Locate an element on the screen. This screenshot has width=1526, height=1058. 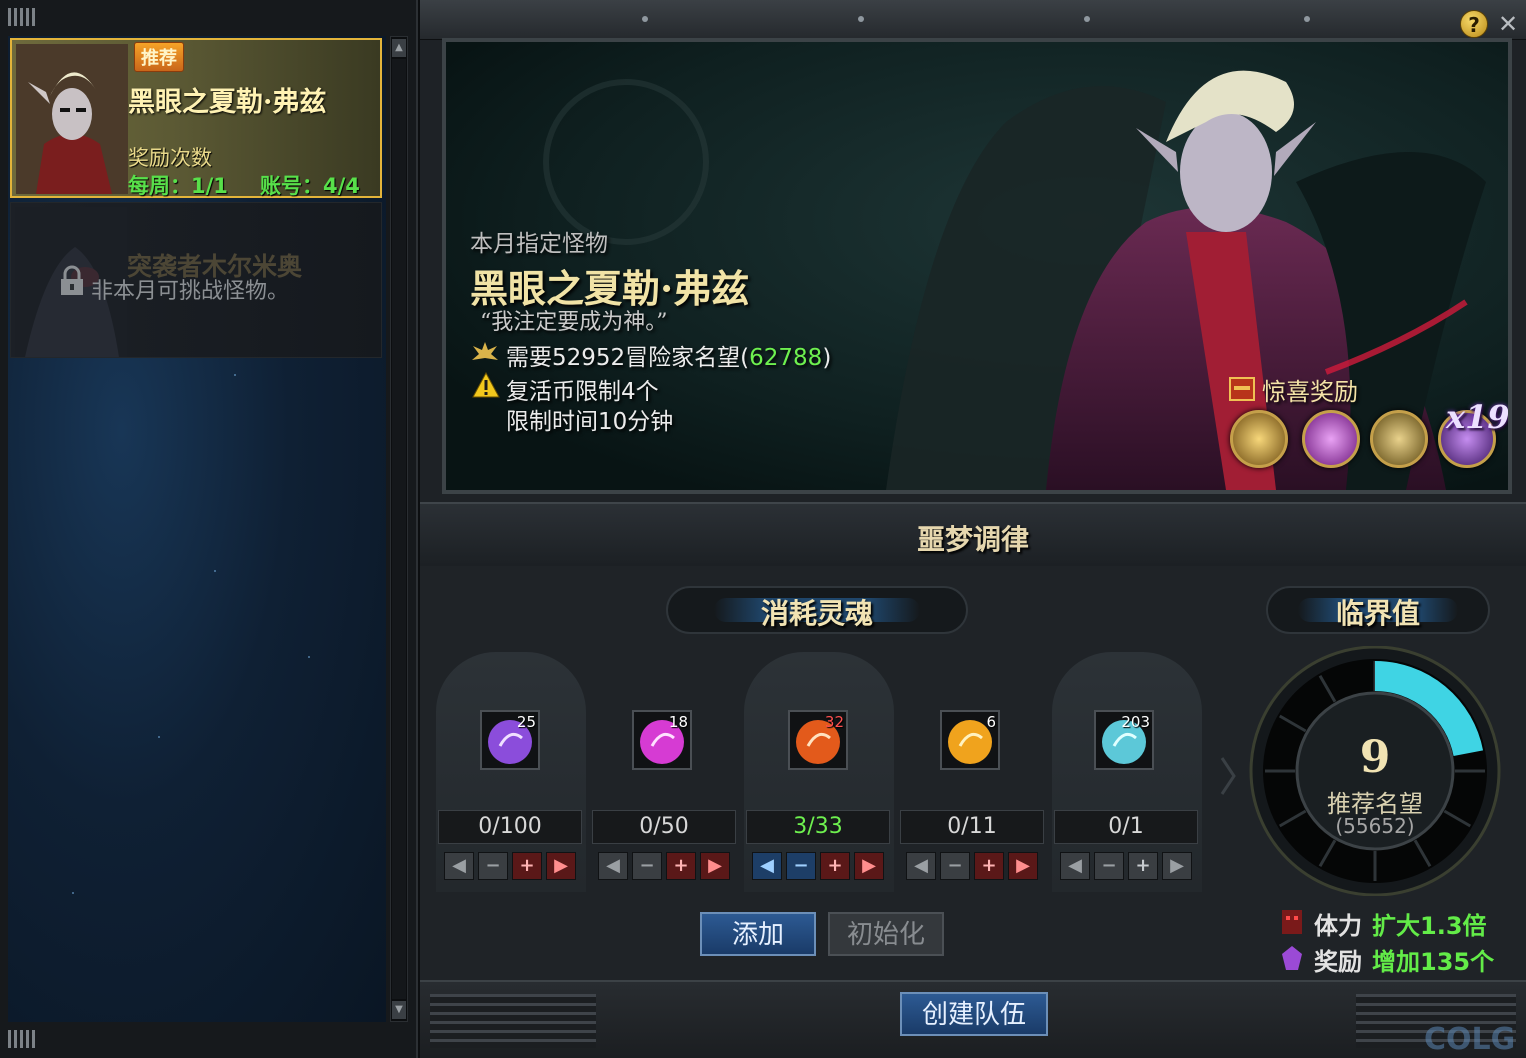
revive-limit: 复活币限制4个 is located at coordinates (582, 392).